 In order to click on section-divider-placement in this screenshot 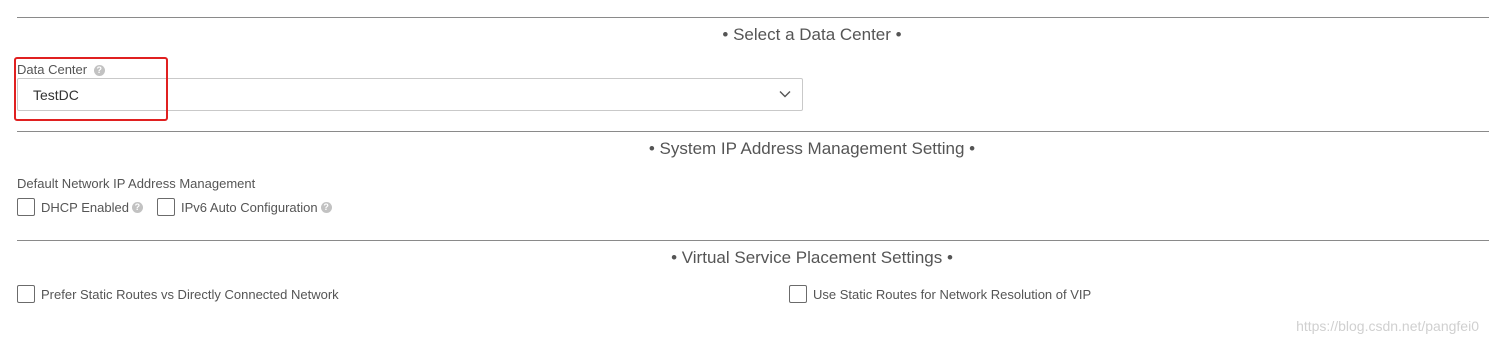, I will do `click(753, 240)`.